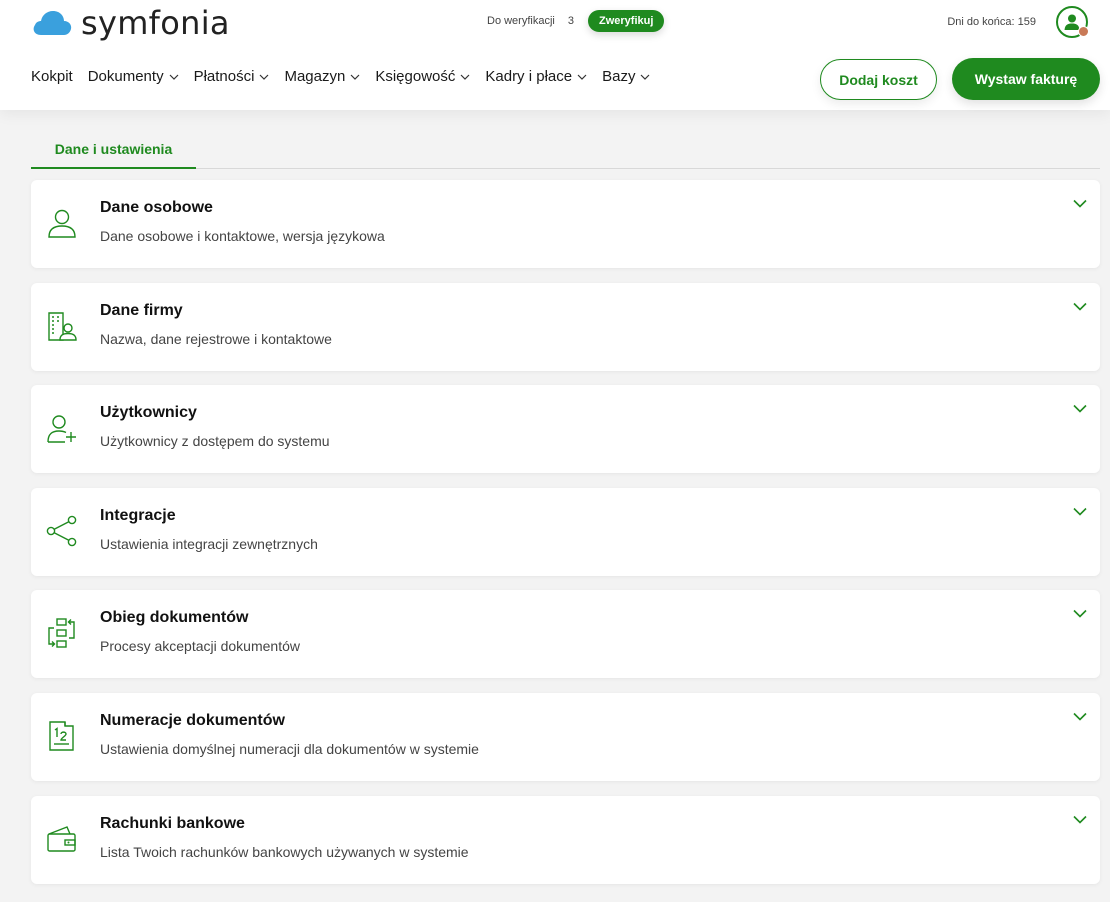  I want to click on nav-item-ksiegowosc: Księgowość, so click(422, 76).